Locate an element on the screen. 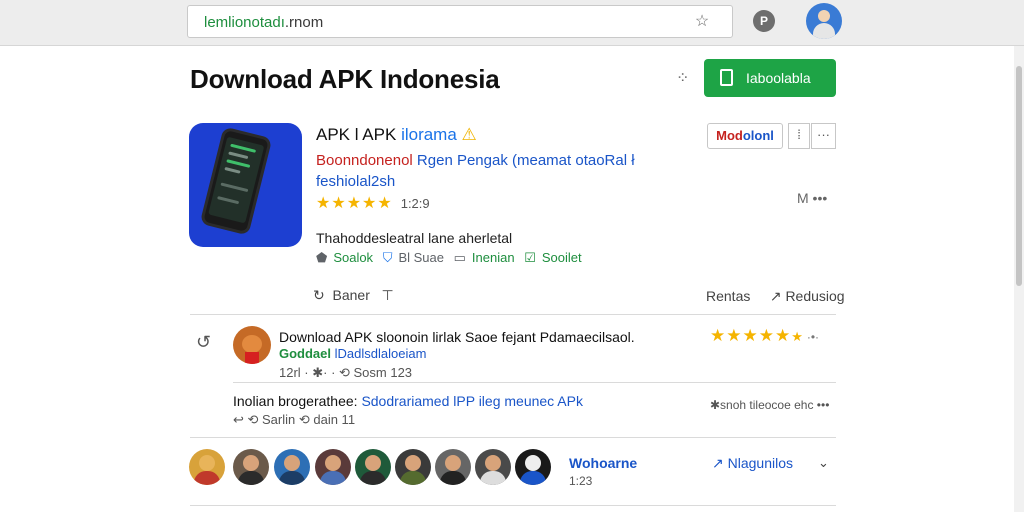 This screenshot has height=512, width=1024. review-star-empty: ★ is located at coordinates (797, 336).